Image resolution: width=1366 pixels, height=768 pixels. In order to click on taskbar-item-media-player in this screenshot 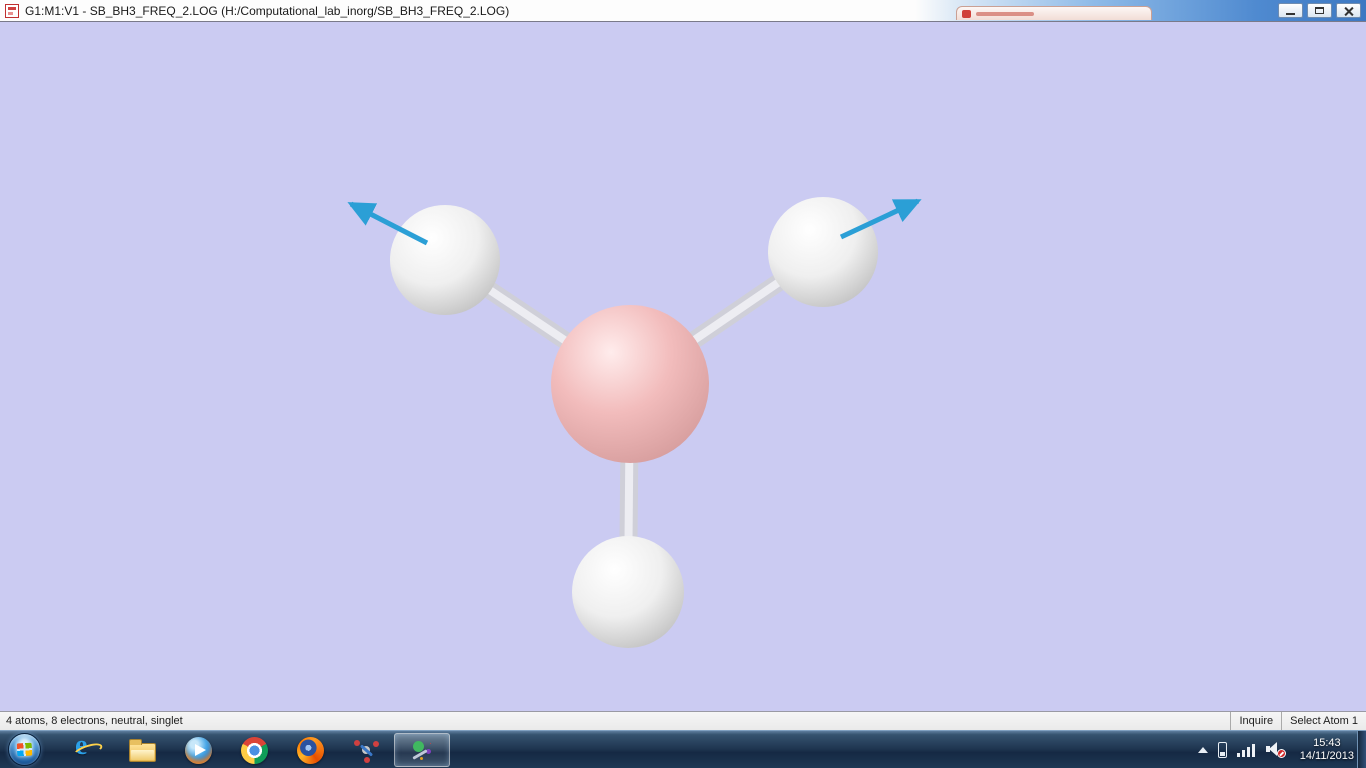, I will do `click(198, 750)`.